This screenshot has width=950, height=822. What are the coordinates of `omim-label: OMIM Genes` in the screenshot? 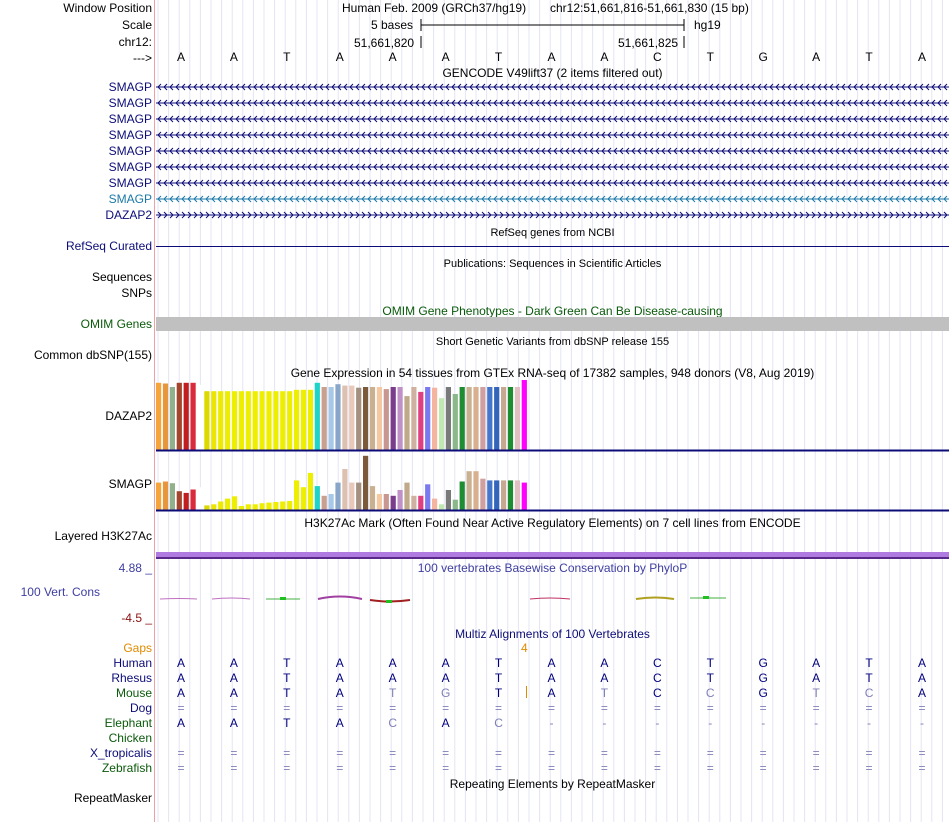 It's located at (116, 324).